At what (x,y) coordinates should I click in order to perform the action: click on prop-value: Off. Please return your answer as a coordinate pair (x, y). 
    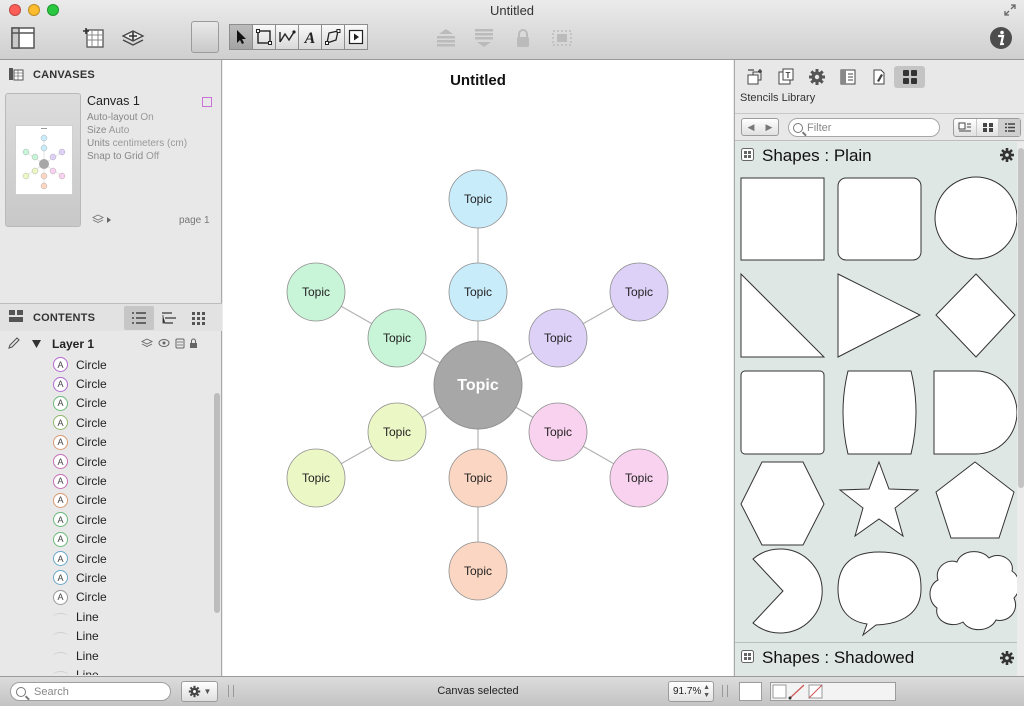
    Looking at the image, I should click on (152, 156).